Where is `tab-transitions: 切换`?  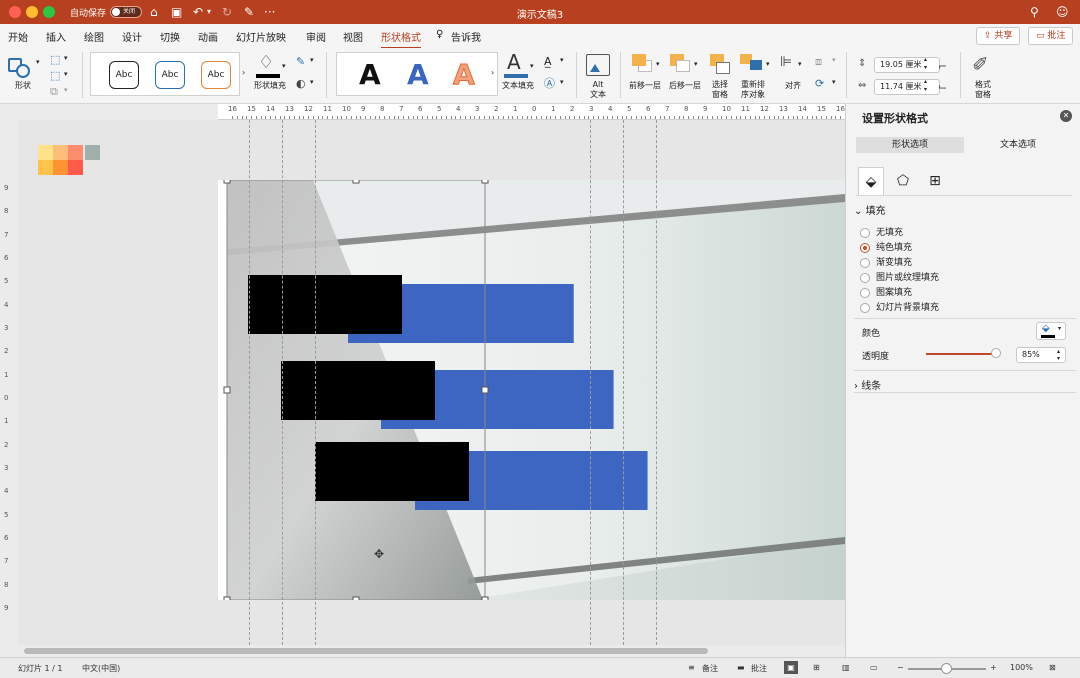 tab-transitions: 切换 is located at coordinates (170, 36).